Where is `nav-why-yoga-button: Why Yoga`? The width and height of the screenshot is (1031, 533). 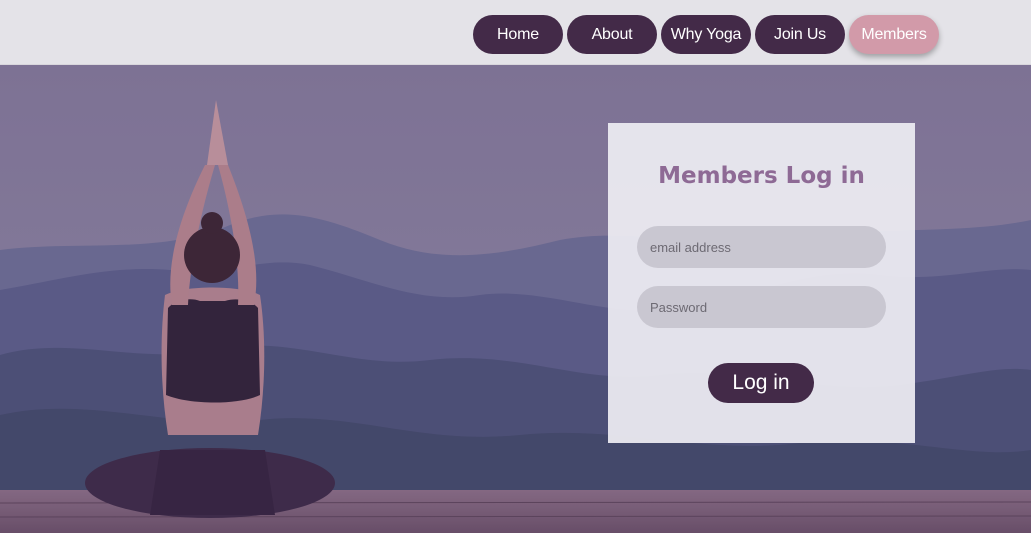 nav-why-yoga-button: Why Yoga is located at coordinates (706, 34).